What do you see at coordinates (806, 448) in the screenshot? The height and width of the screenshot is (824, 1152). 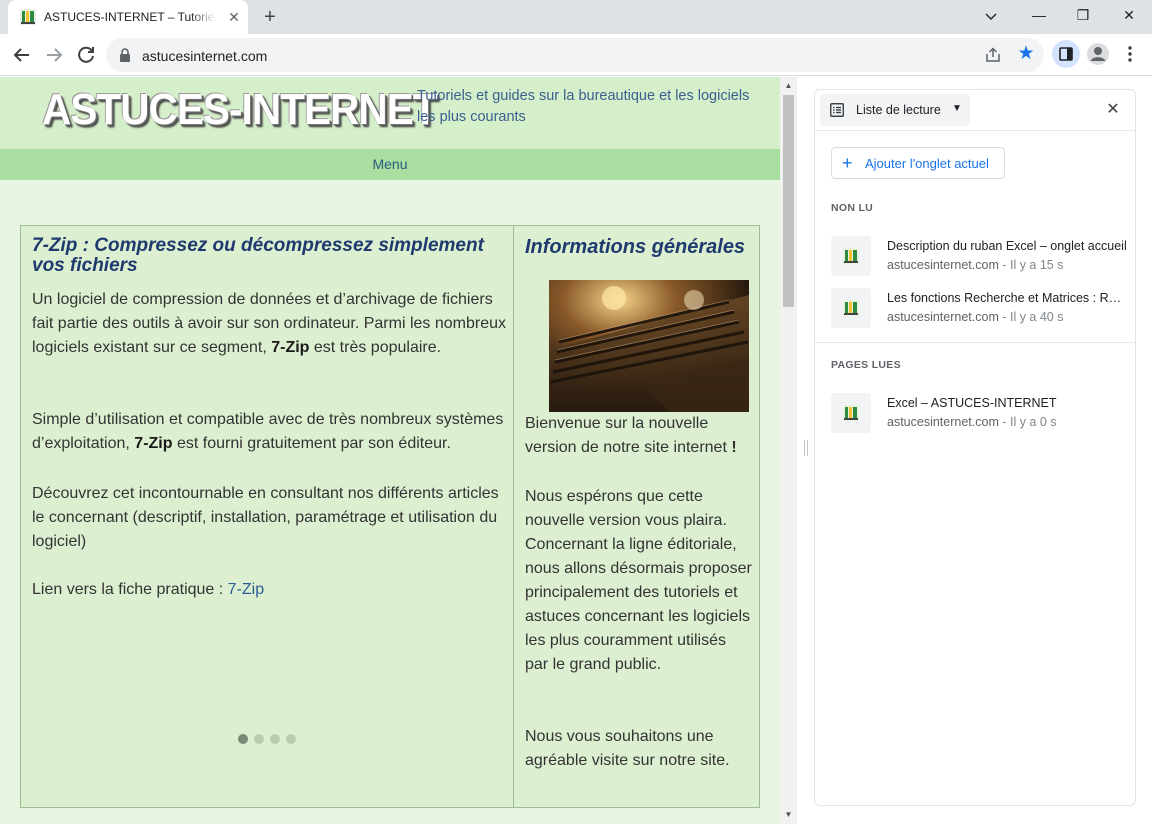 I see `side-panel-resize-handle` at bounding box center [806, 448].